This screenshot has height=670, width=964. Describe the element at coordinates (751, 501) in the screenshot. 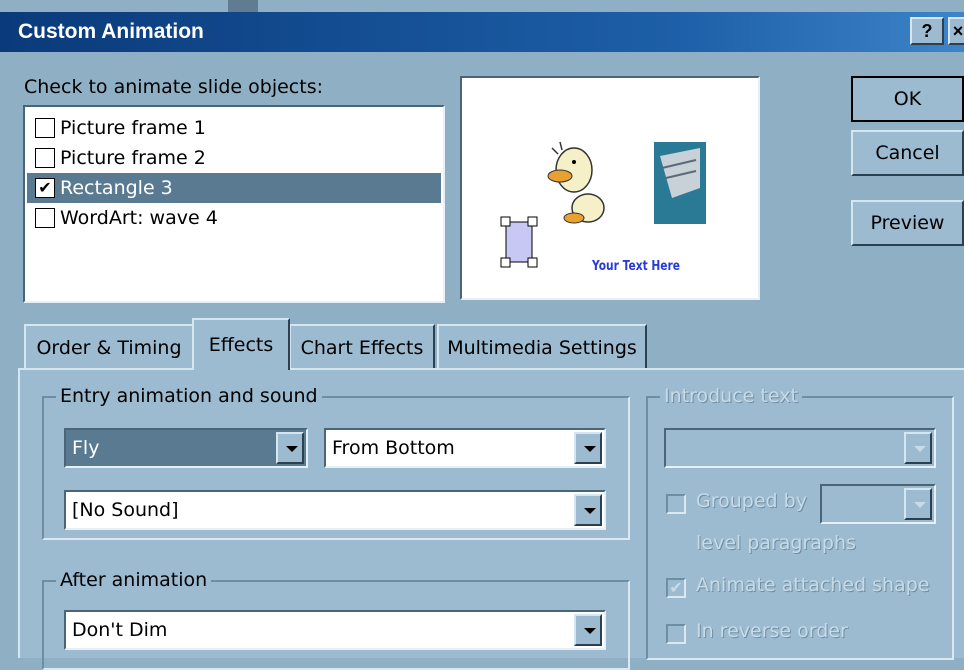

I see `grouped-by-label: Grouped by` at that location.